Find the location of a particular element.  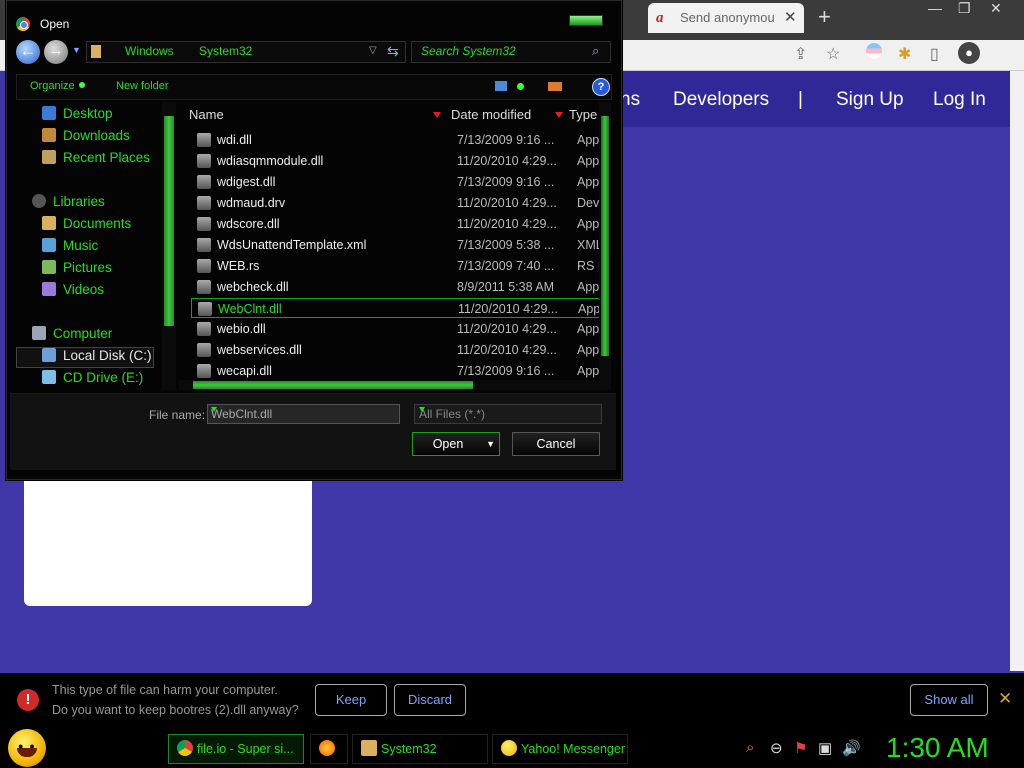

nav-scroll-thumb is located at coordinates (169, 221).